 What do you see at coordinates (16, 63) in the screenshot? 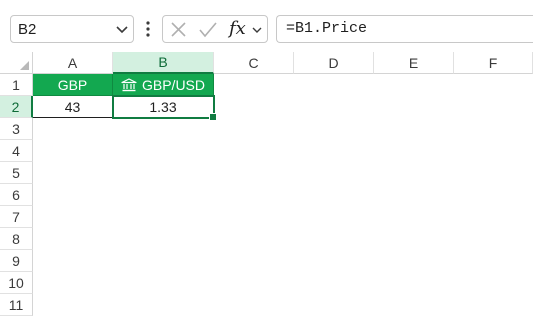
I see `select-all-button` at bounding box center [16, 63].